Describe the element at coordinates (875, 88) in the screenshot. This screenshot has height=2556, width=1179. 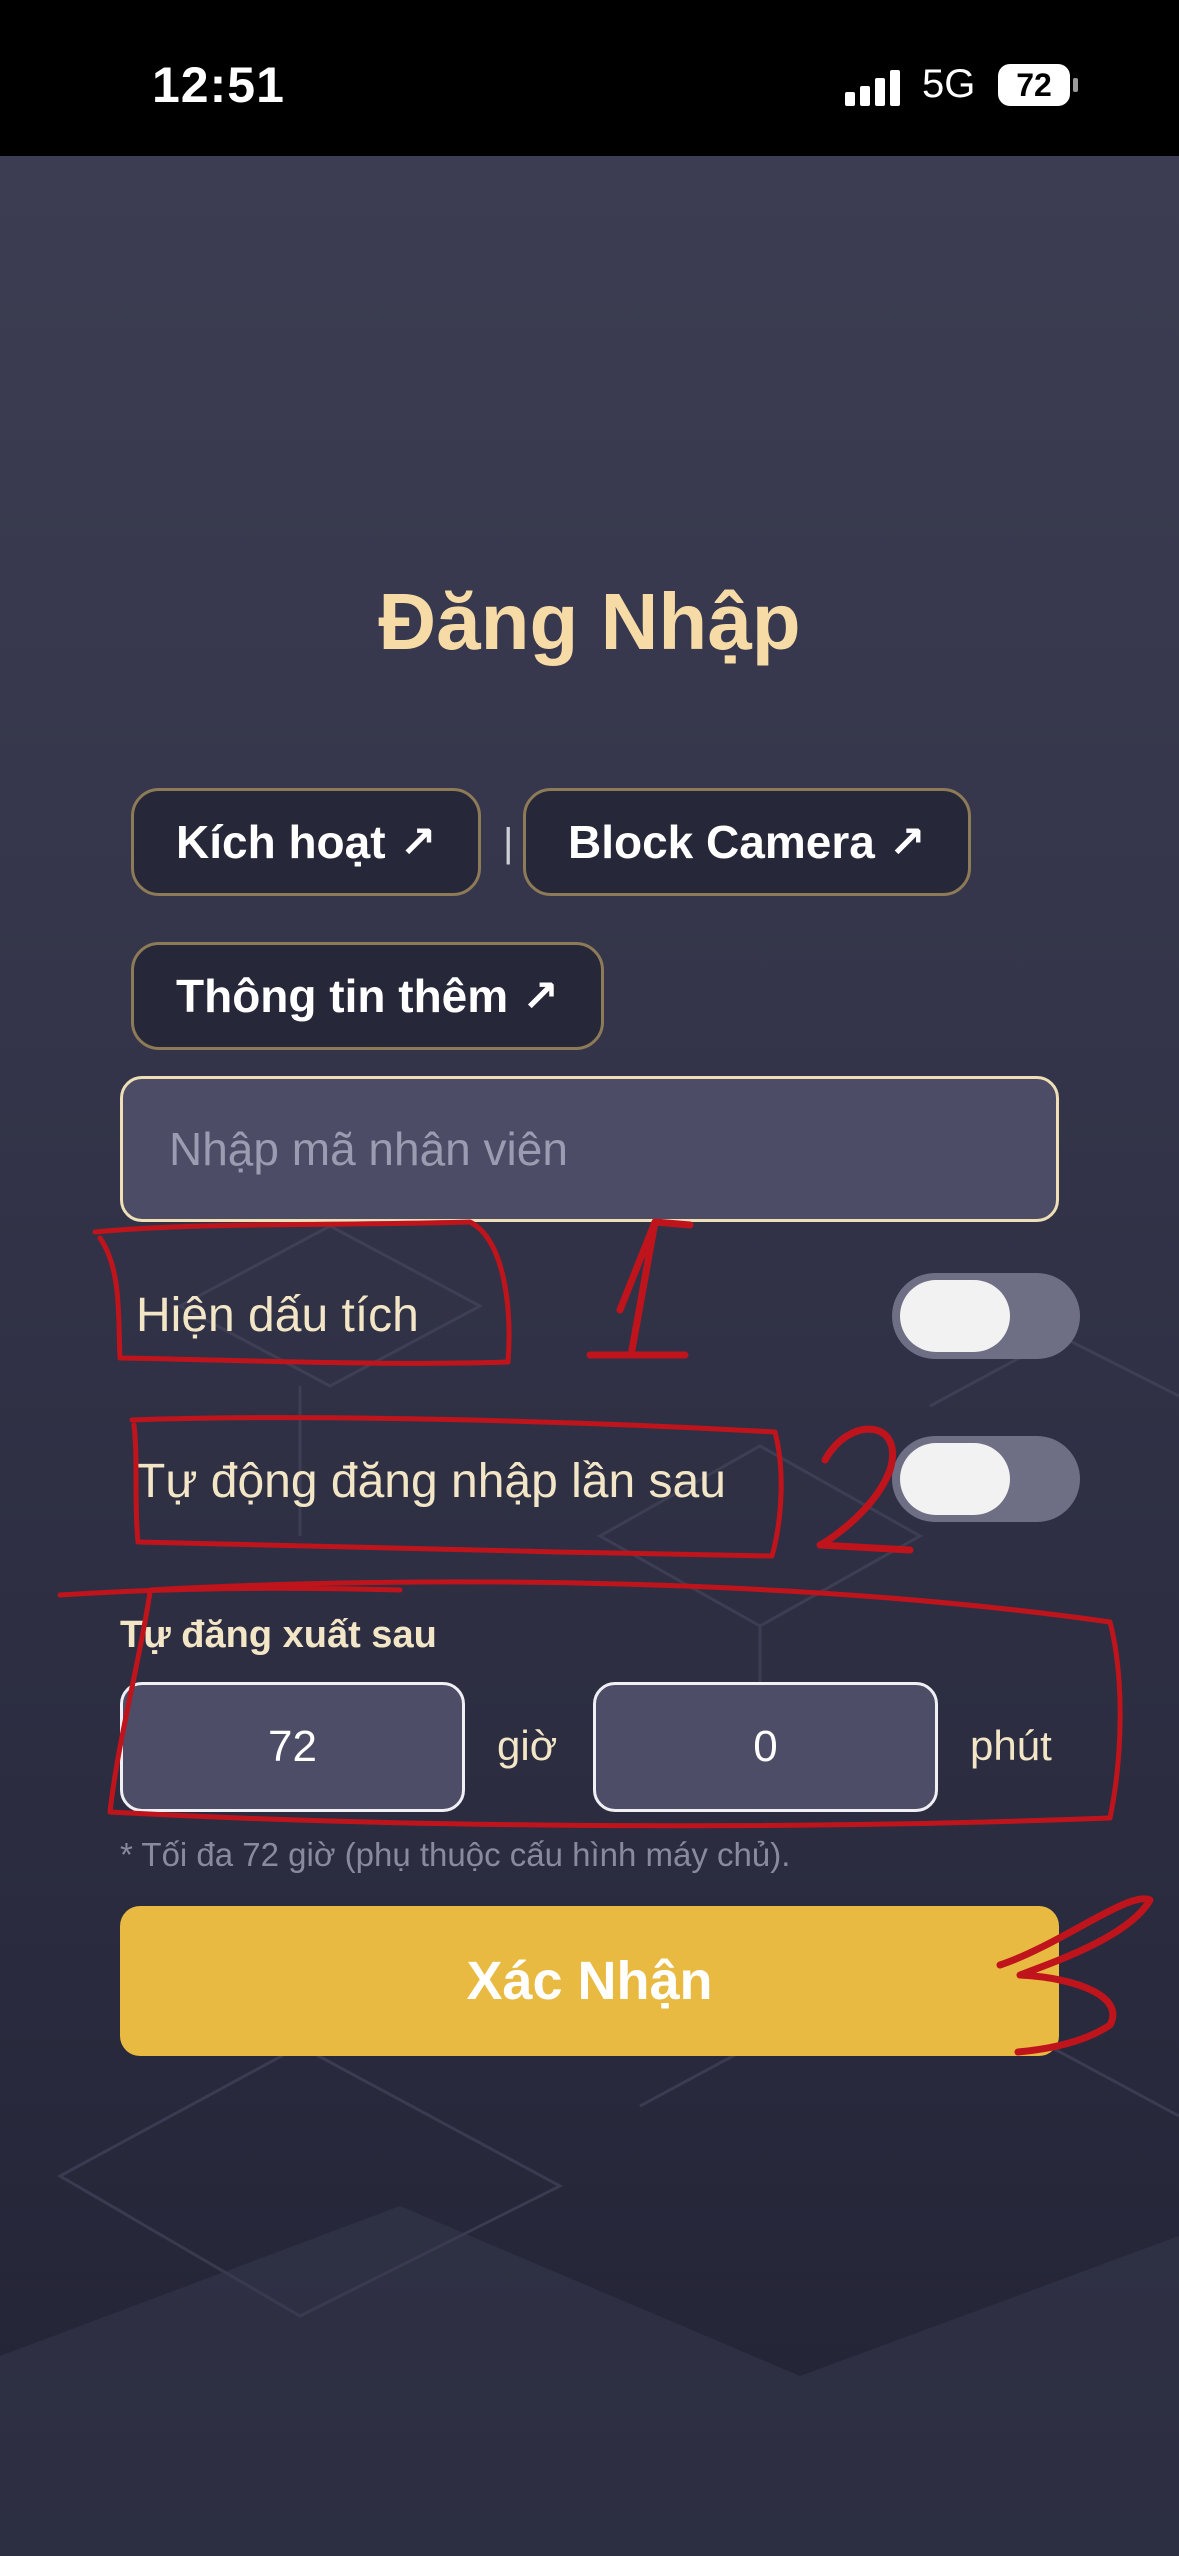
I see `signal-icon` at that location.